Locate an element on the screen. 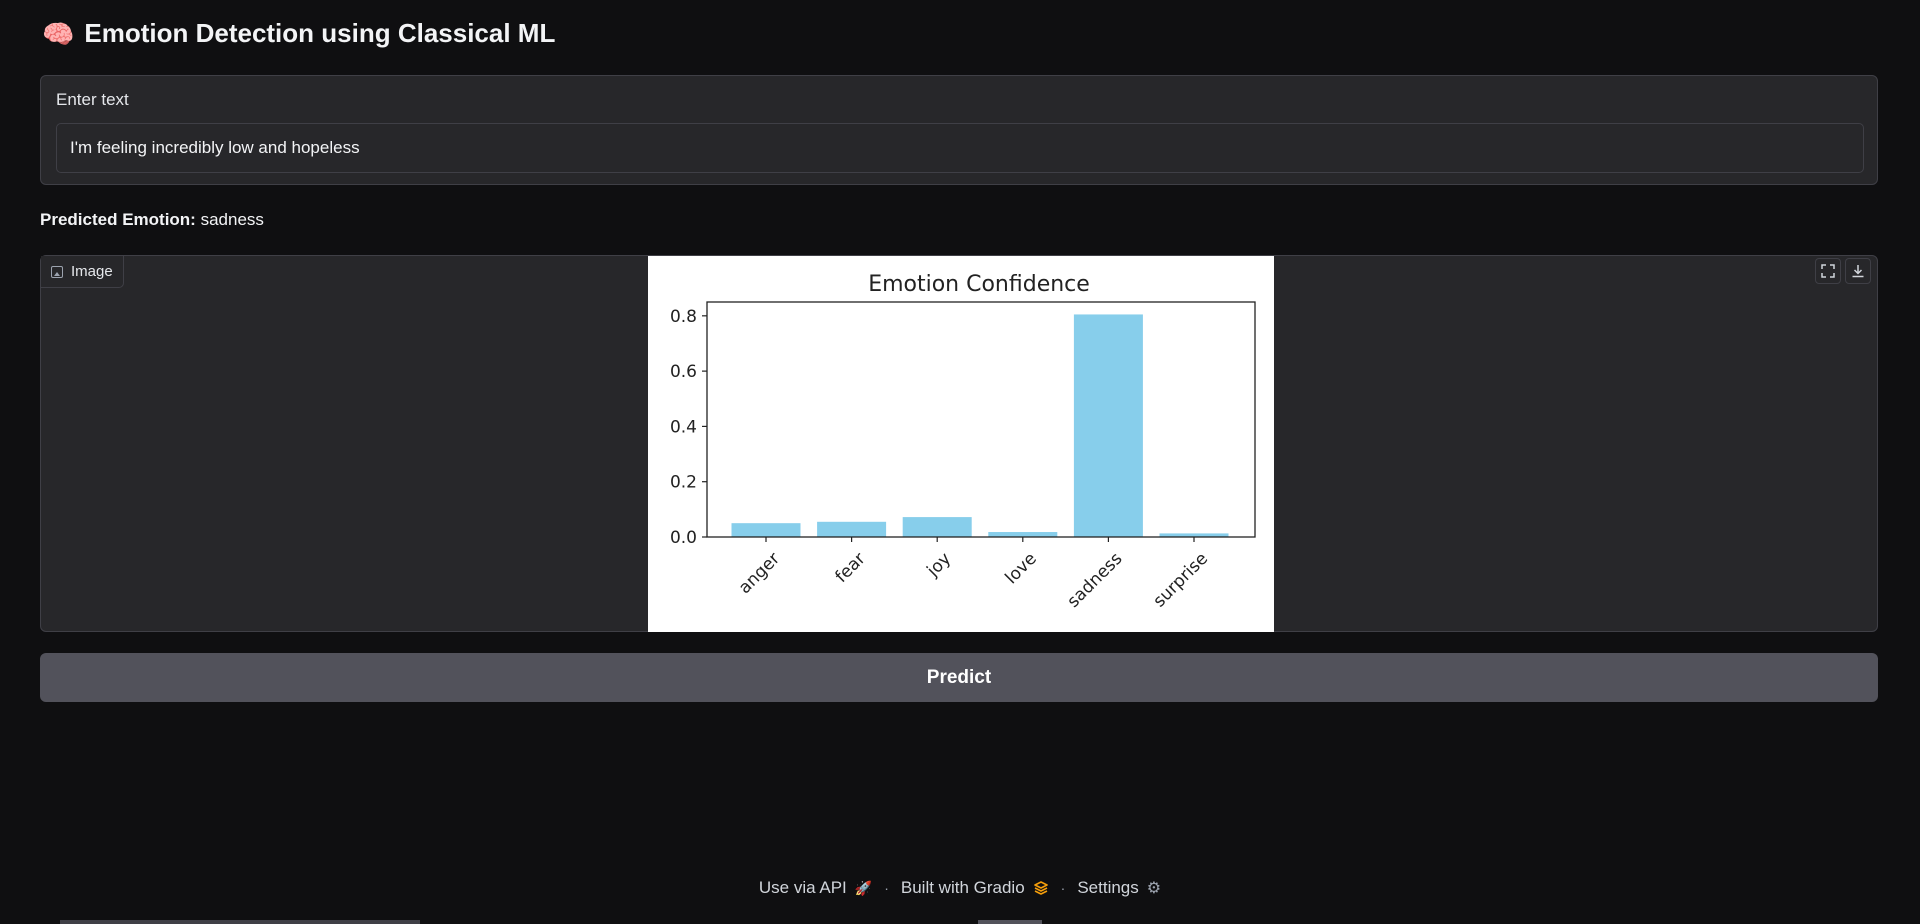 This screenshot has height=924, width=1920. download-icon is located at coordinates (1858, 271).